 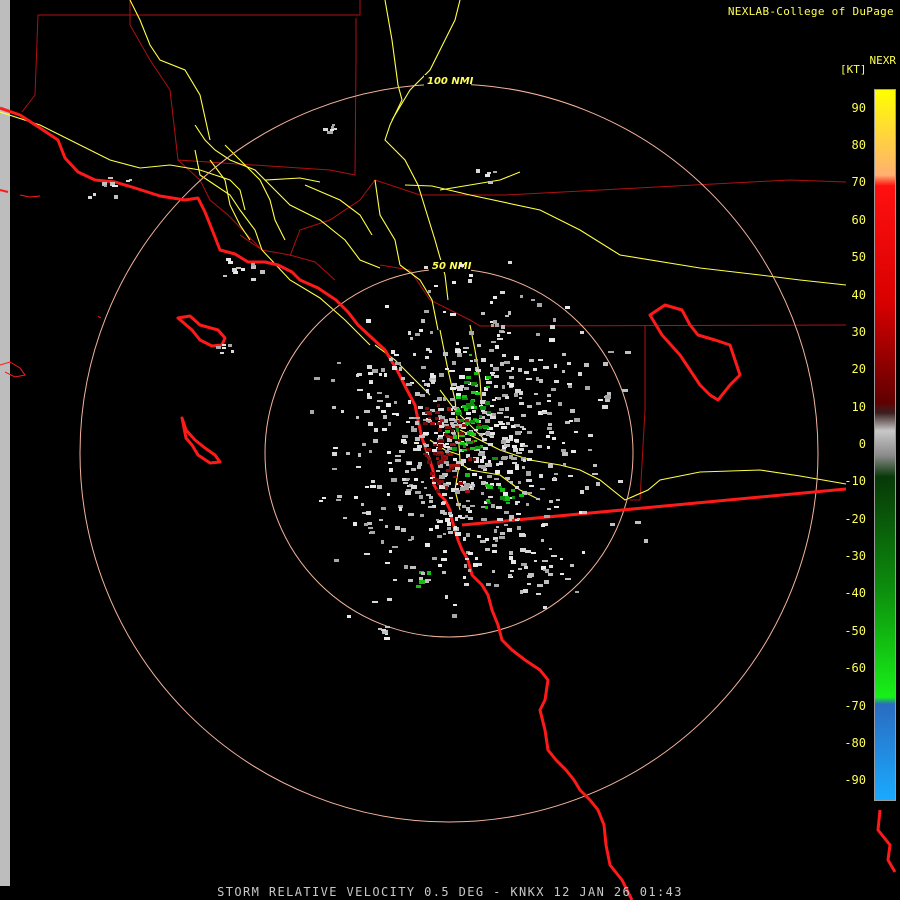 I want to click on legend-tick-label: 40, so click(x=858, y=294).